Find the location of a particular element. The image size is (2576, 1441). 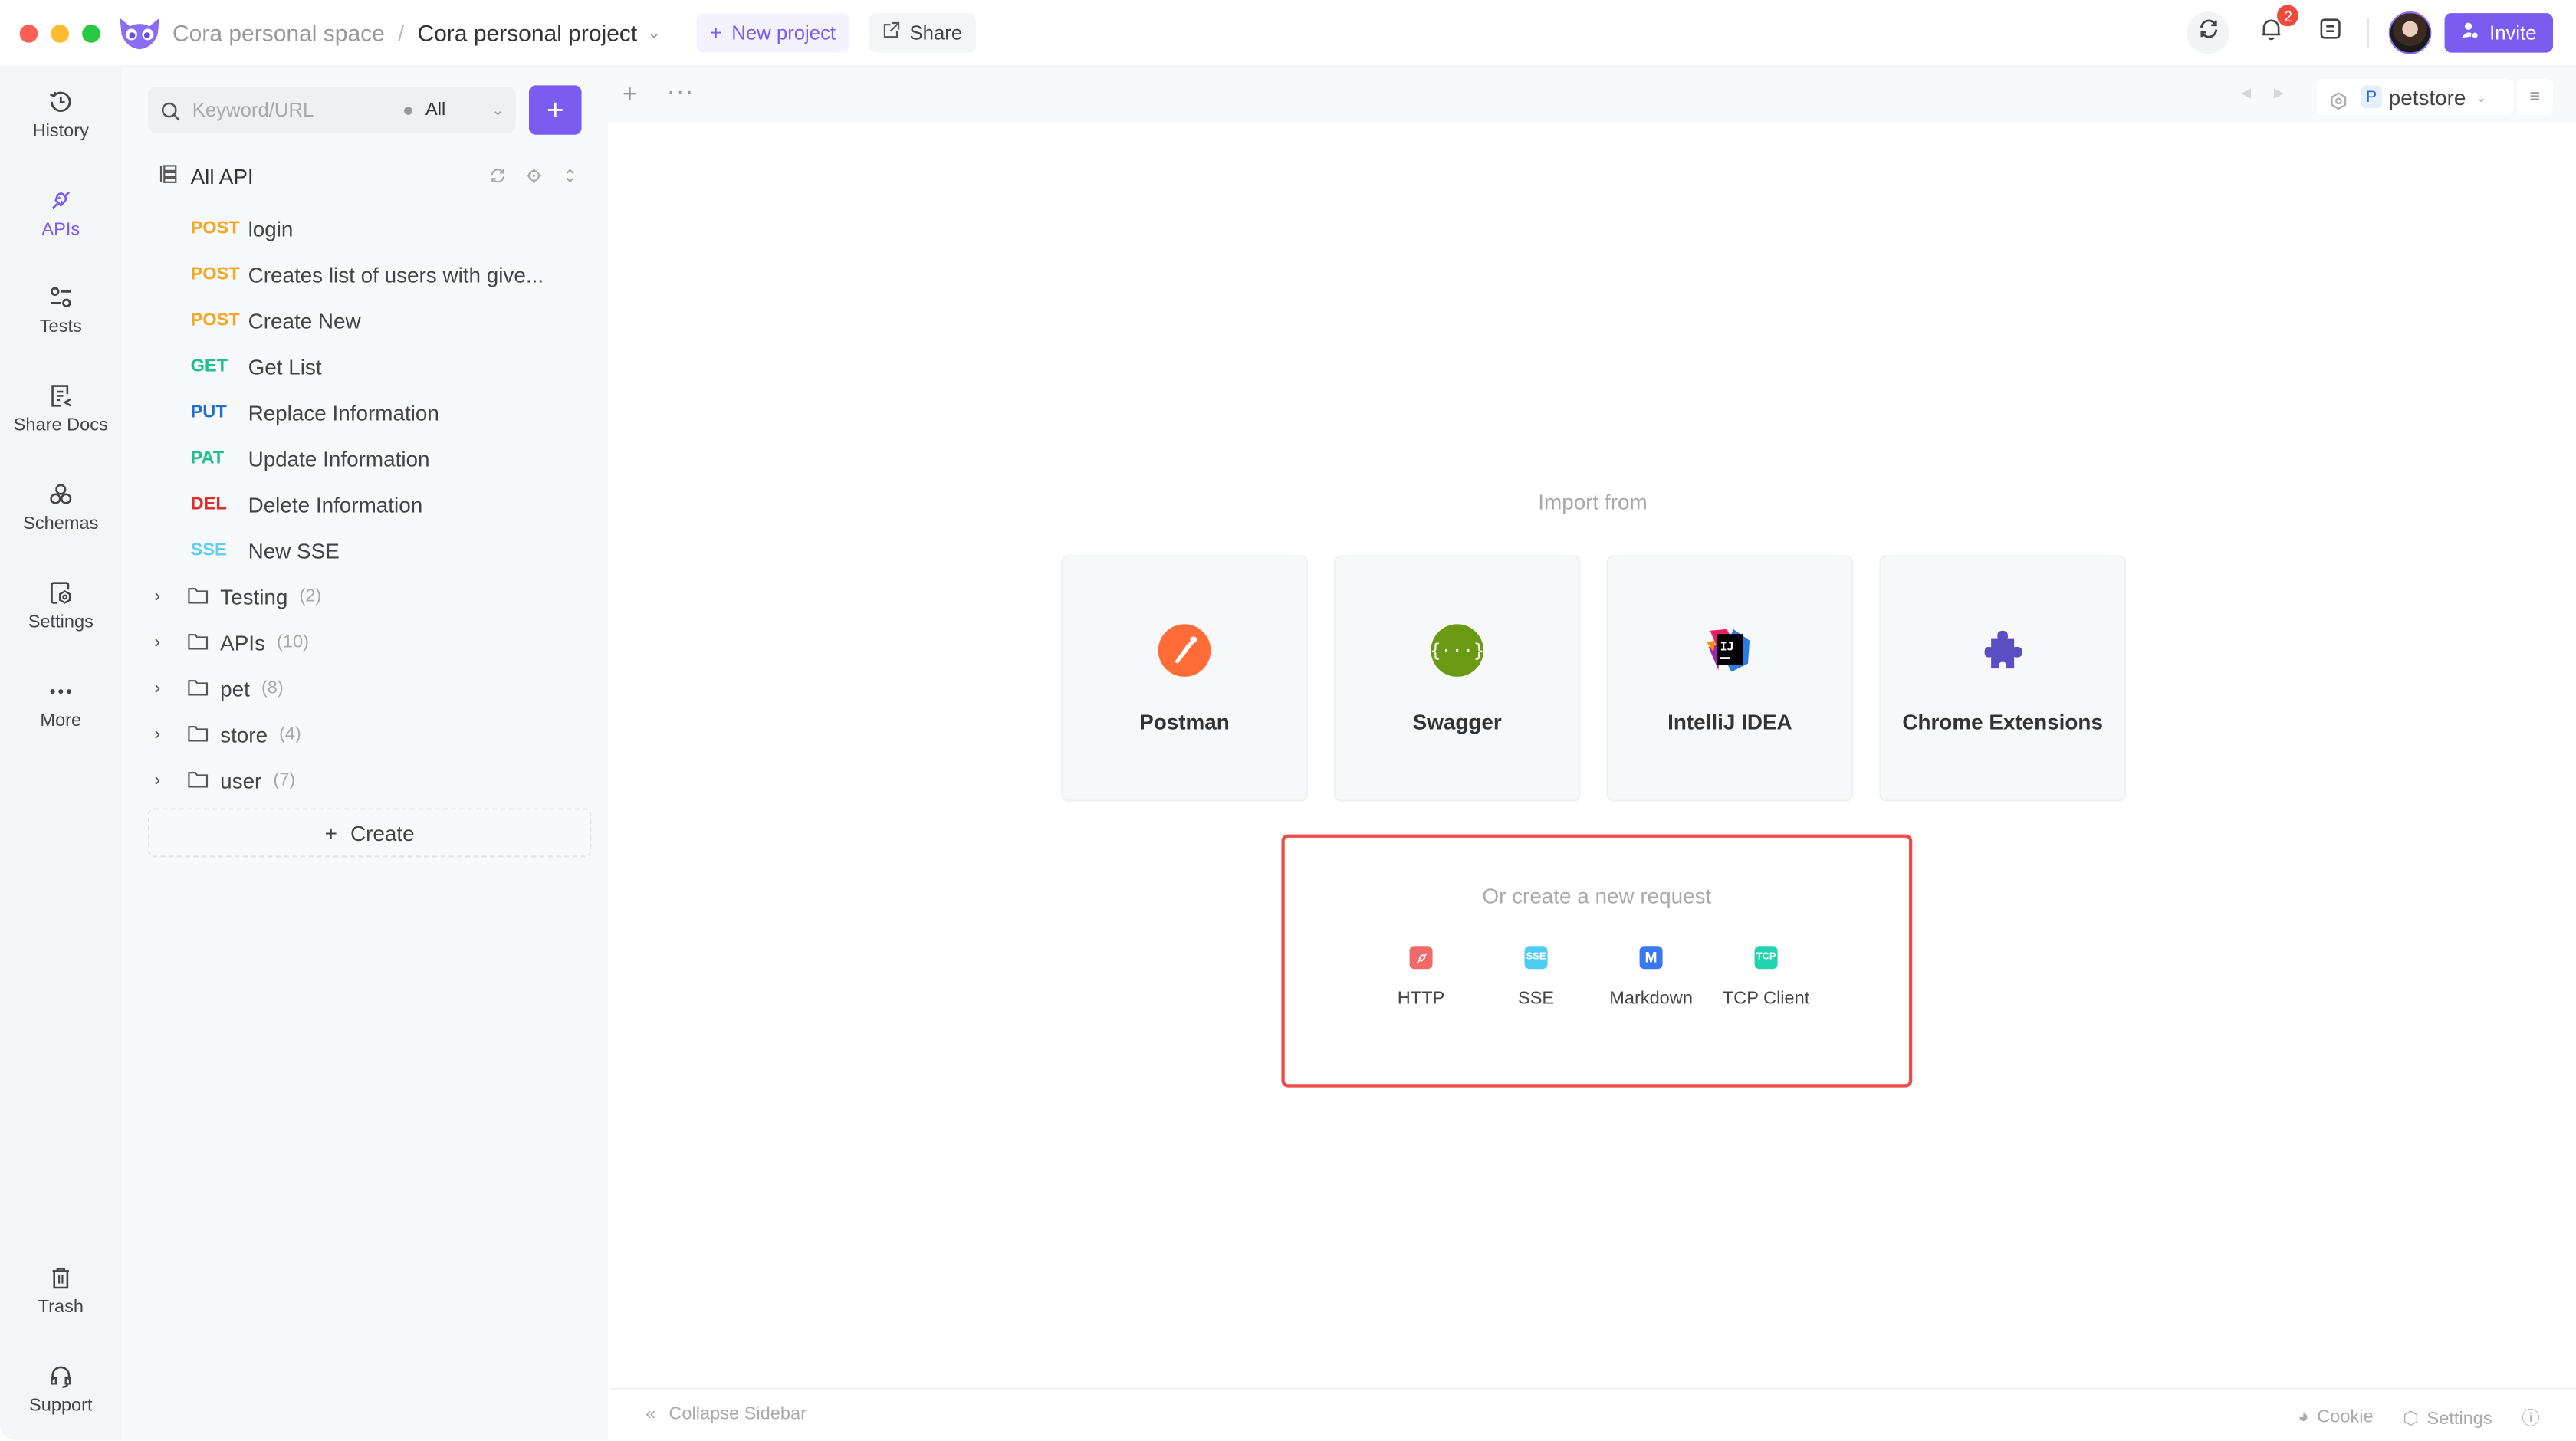

folder-item: › store (4) is located at coordinates (228, 733).